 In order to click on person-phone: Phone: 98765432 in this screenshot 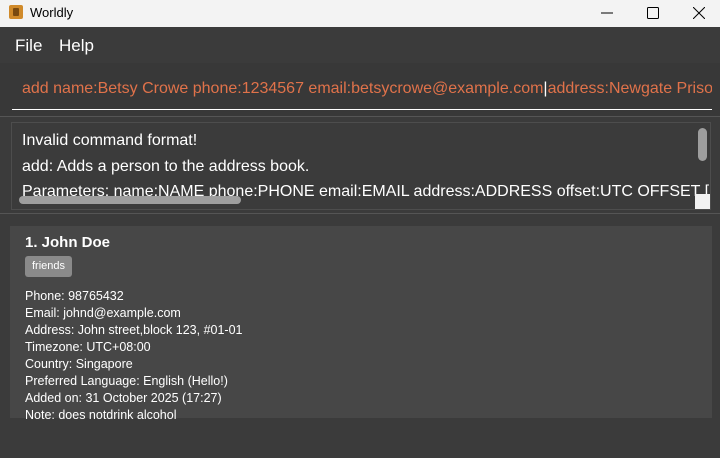, I will do `click(74, 296)`.